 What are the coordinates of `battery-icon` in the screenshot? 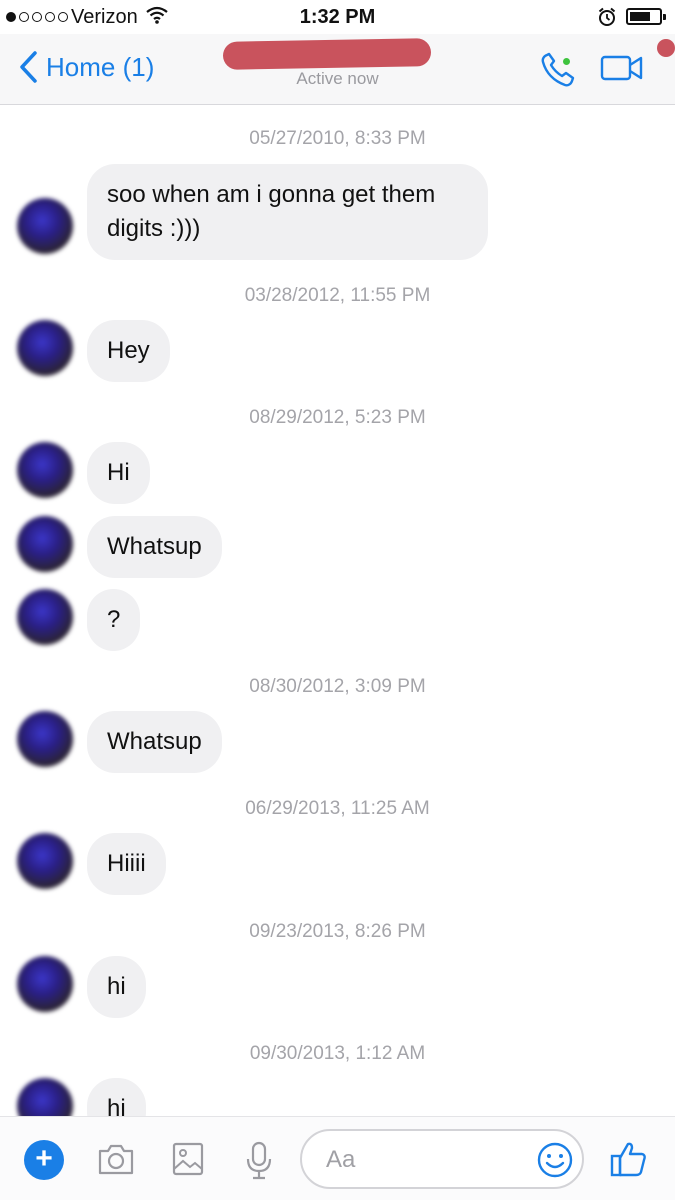 It's located at (646, 16).